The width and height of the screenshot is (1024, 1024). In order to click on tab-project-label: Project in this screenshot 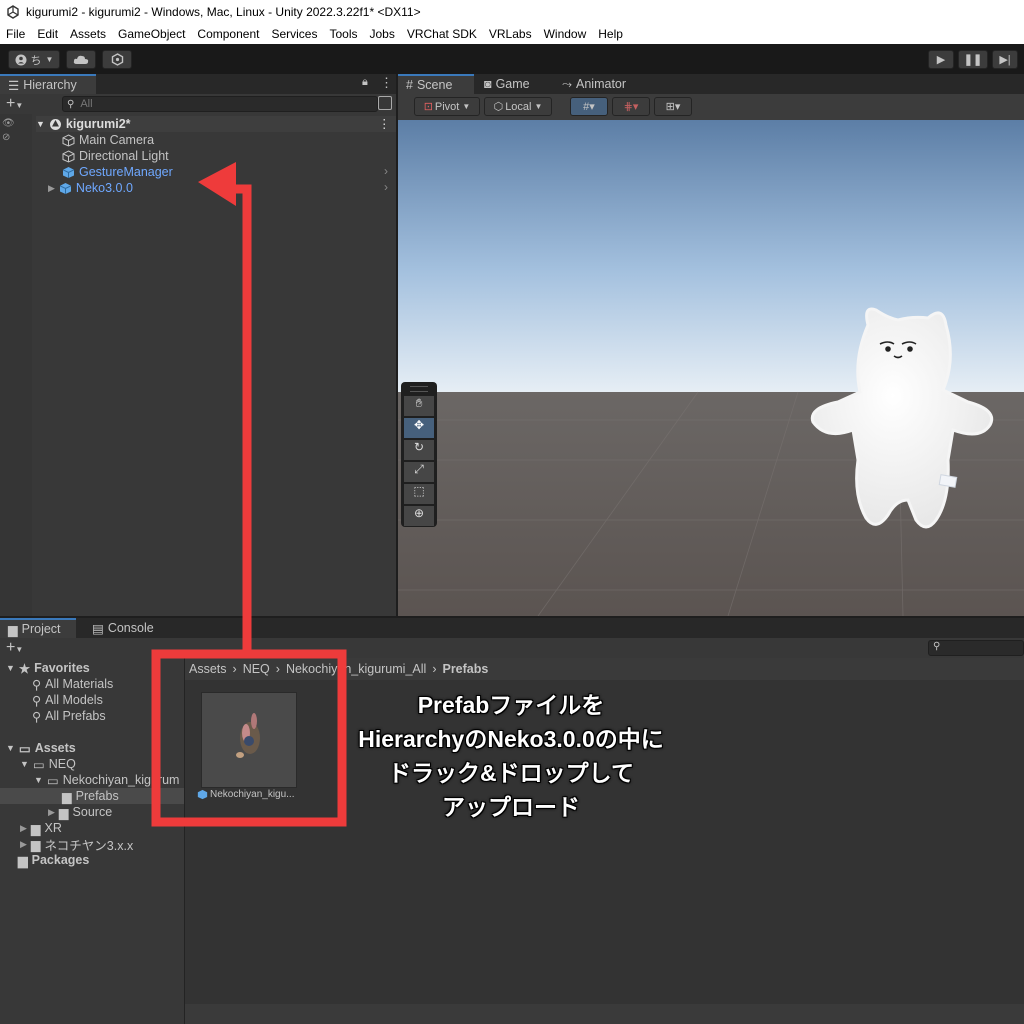, I will do `click(41, 629)`.